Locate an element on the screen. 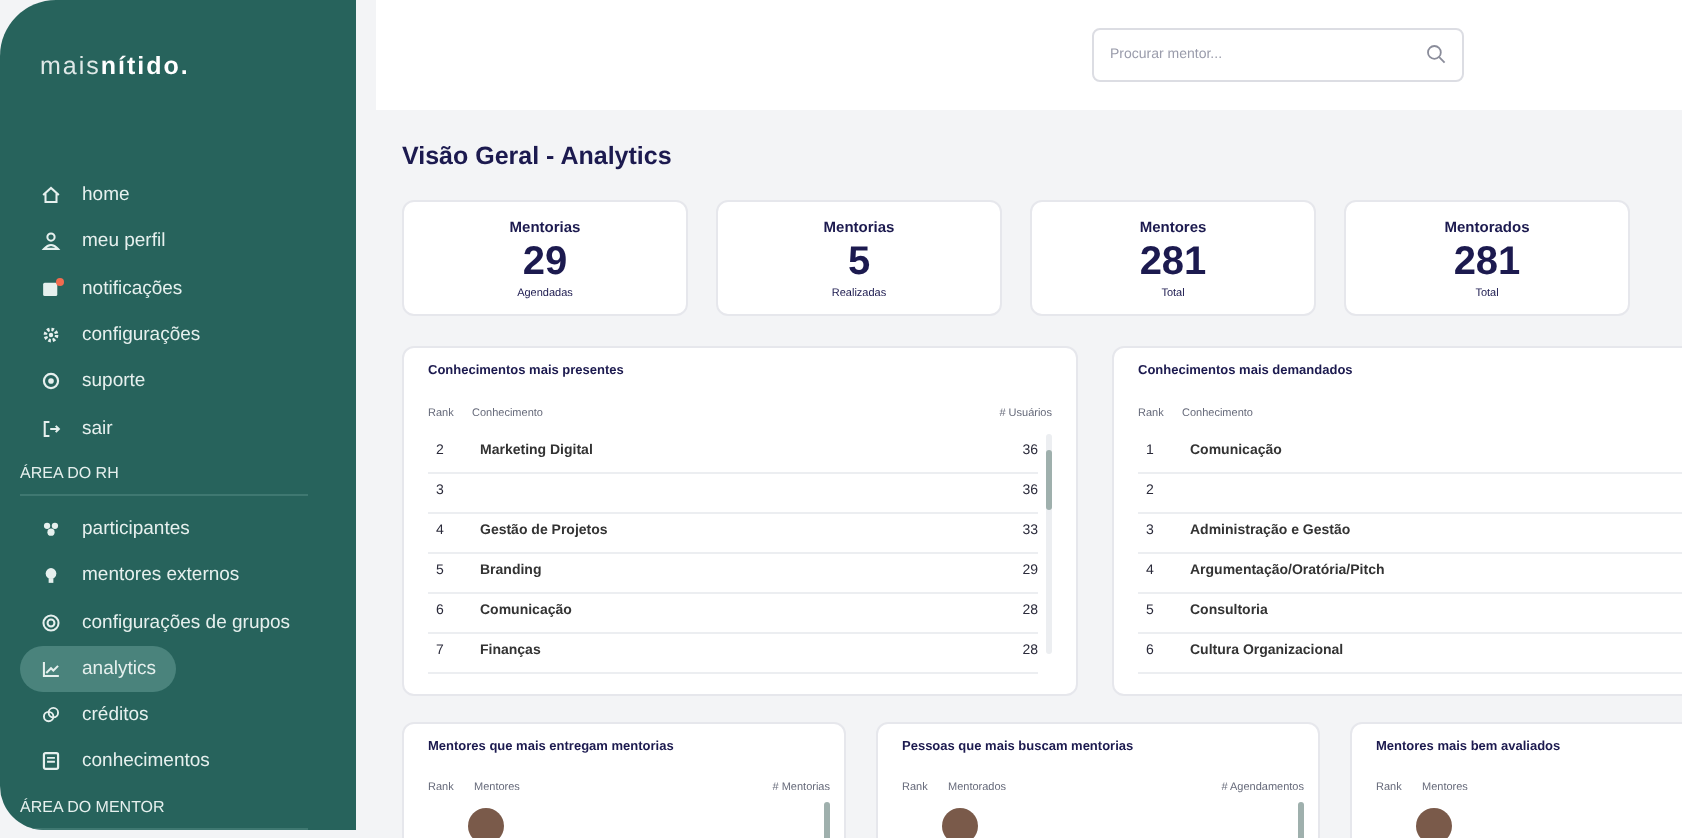  home-icon is located at coordinates (51, 195).